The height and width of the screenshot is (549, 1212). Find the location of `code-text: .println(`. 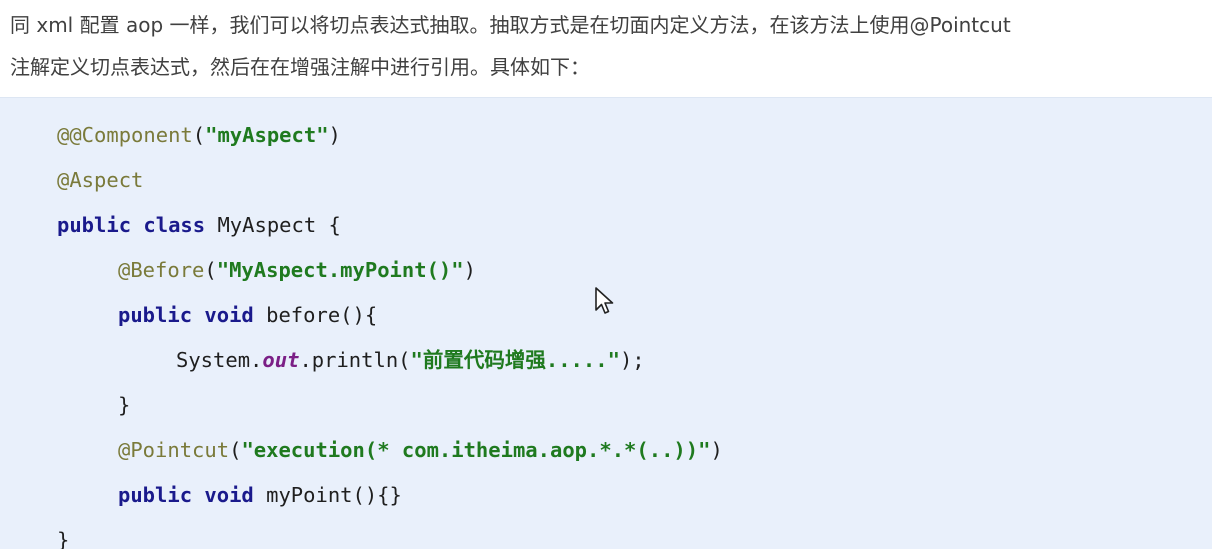

code-text: .println( is located at coordinates (355, 360).